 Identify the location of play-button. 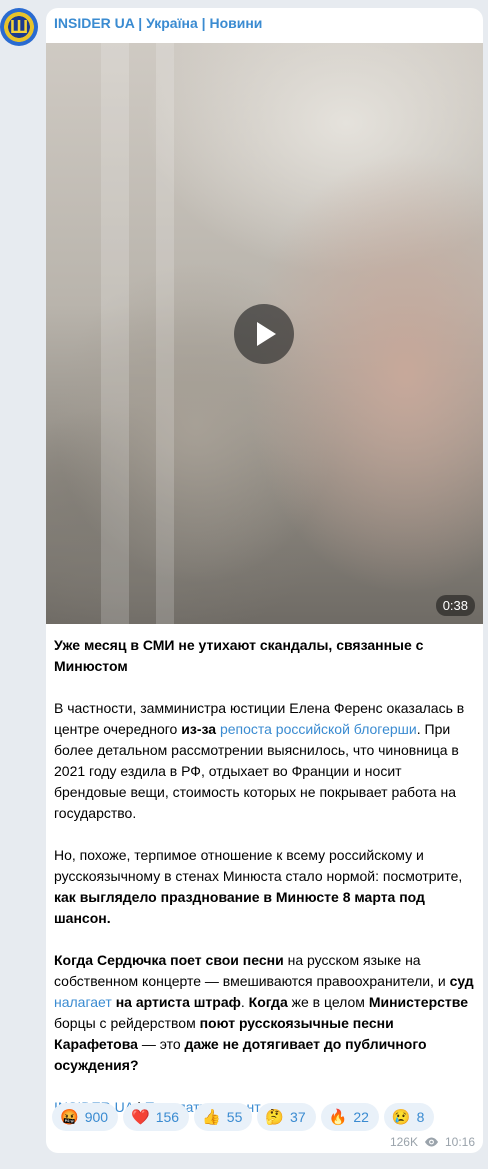
(264, 334).